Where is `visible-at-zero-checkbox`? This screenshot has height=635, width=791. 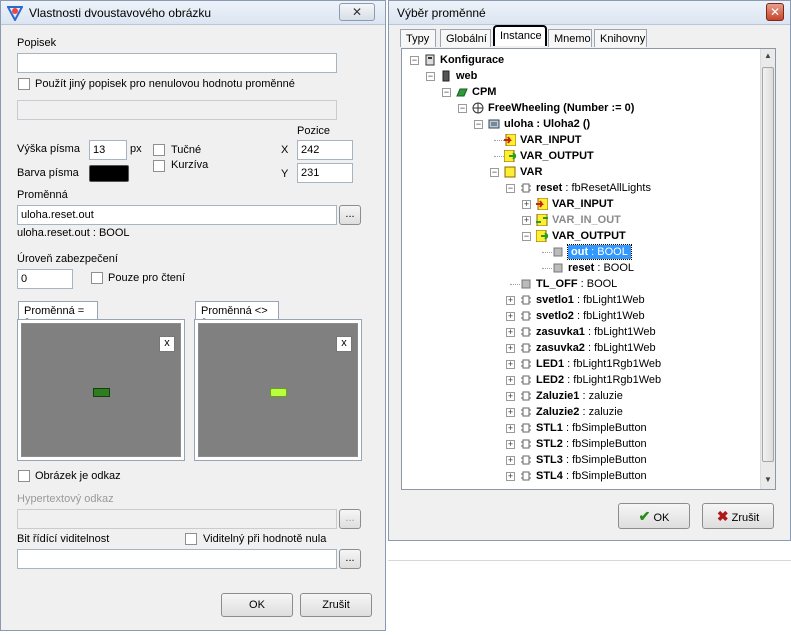
visible-at-zero-checkbox is located at coordinates (191, 539).